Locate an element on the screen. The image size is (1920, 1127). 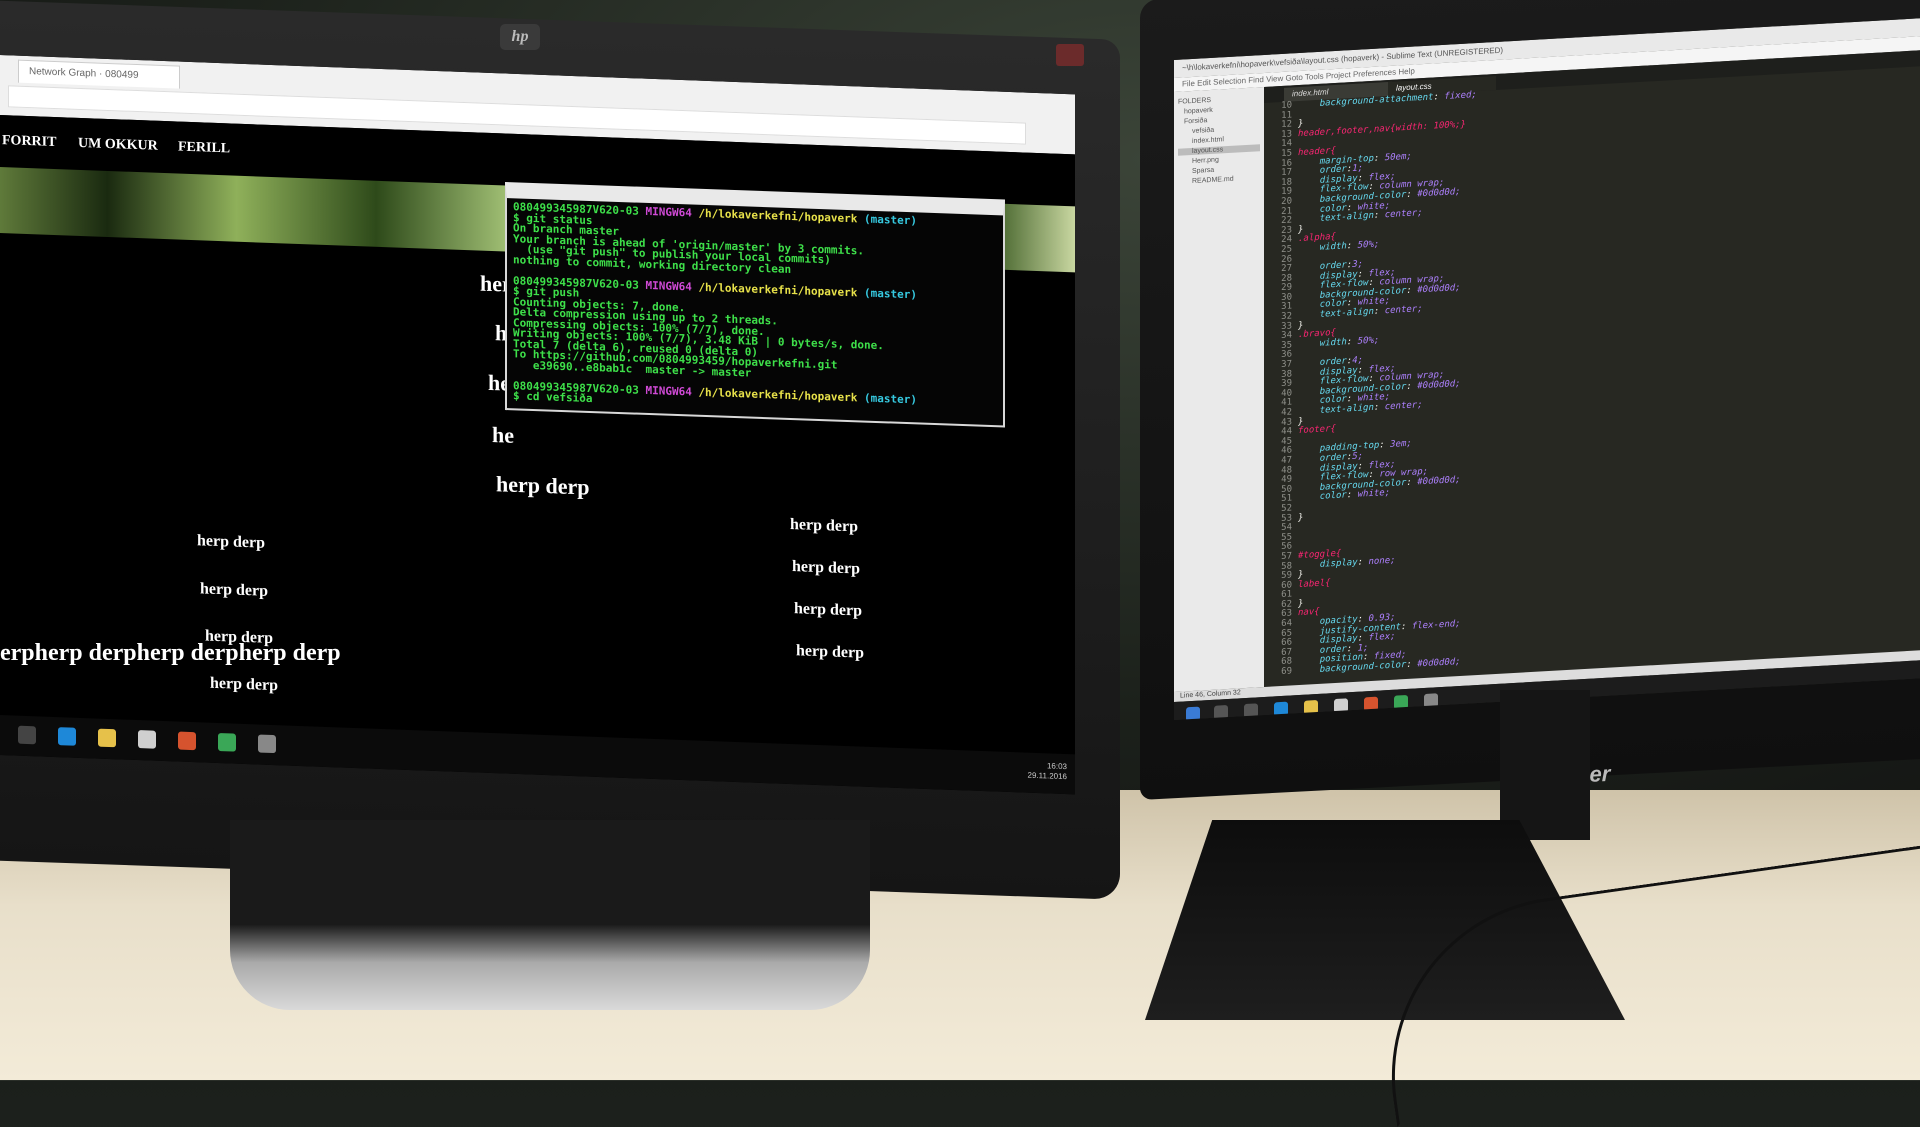
left-monitor-stand is located at coordinates (550, 915).